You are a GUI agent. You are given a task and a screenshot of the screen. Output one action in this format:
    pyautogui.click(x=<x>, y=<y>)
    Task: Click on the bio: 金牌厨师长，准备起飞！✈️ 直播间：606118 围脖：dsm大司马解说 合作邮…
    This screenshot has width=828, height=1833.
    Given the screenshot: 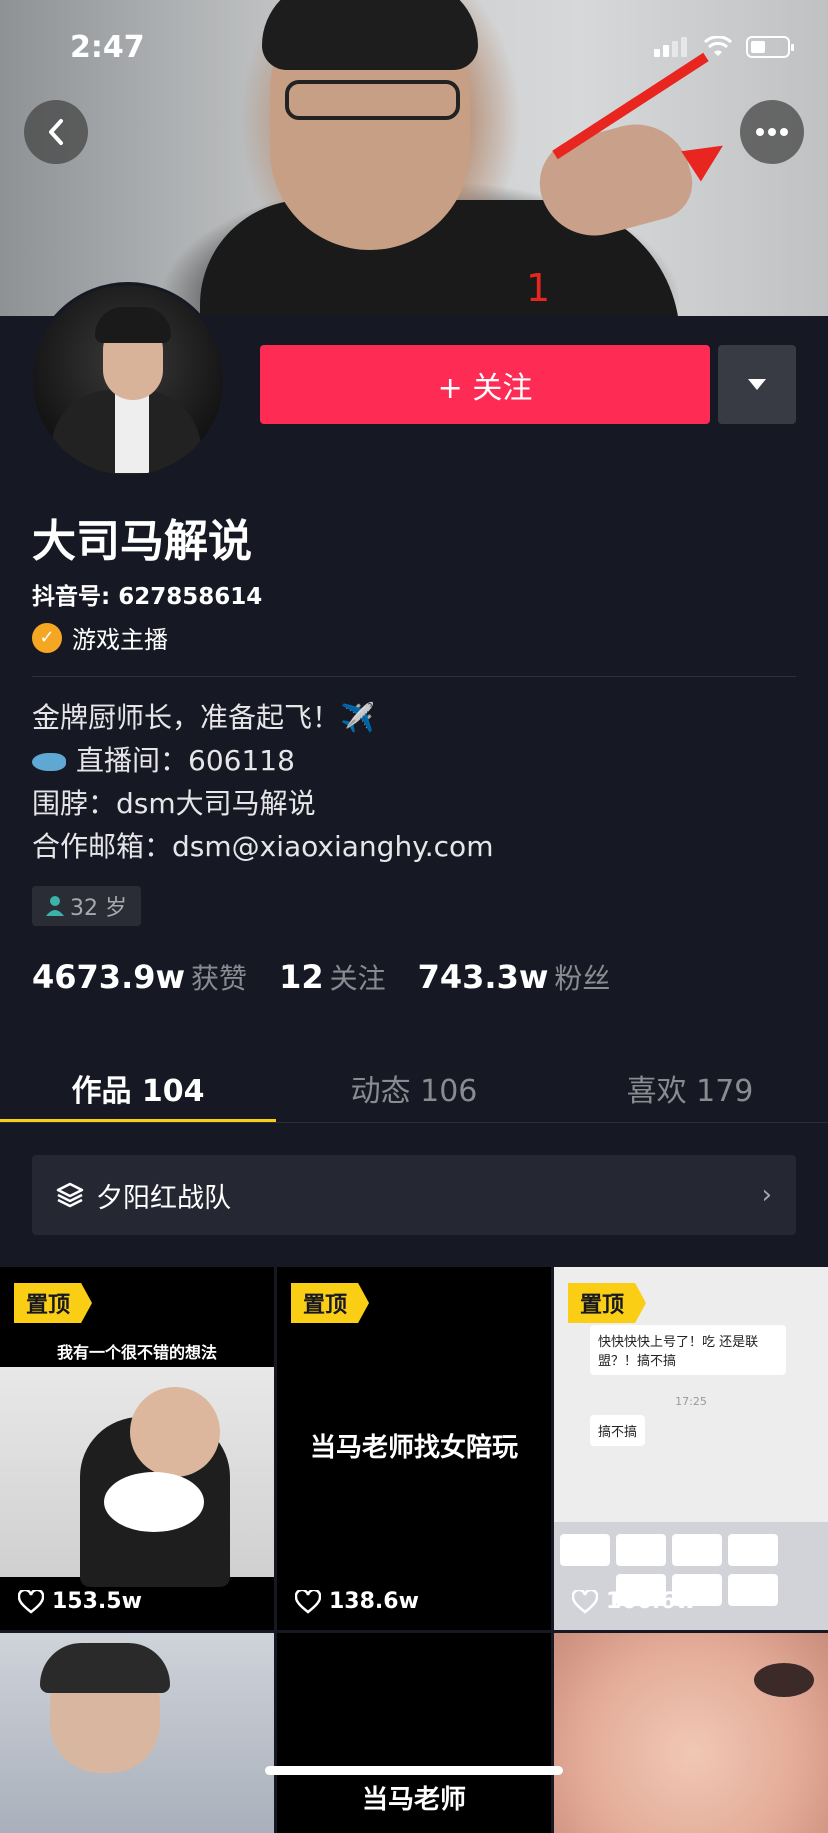 What is the action you would take?
    pyautogui.click(x=262, y=782)
    